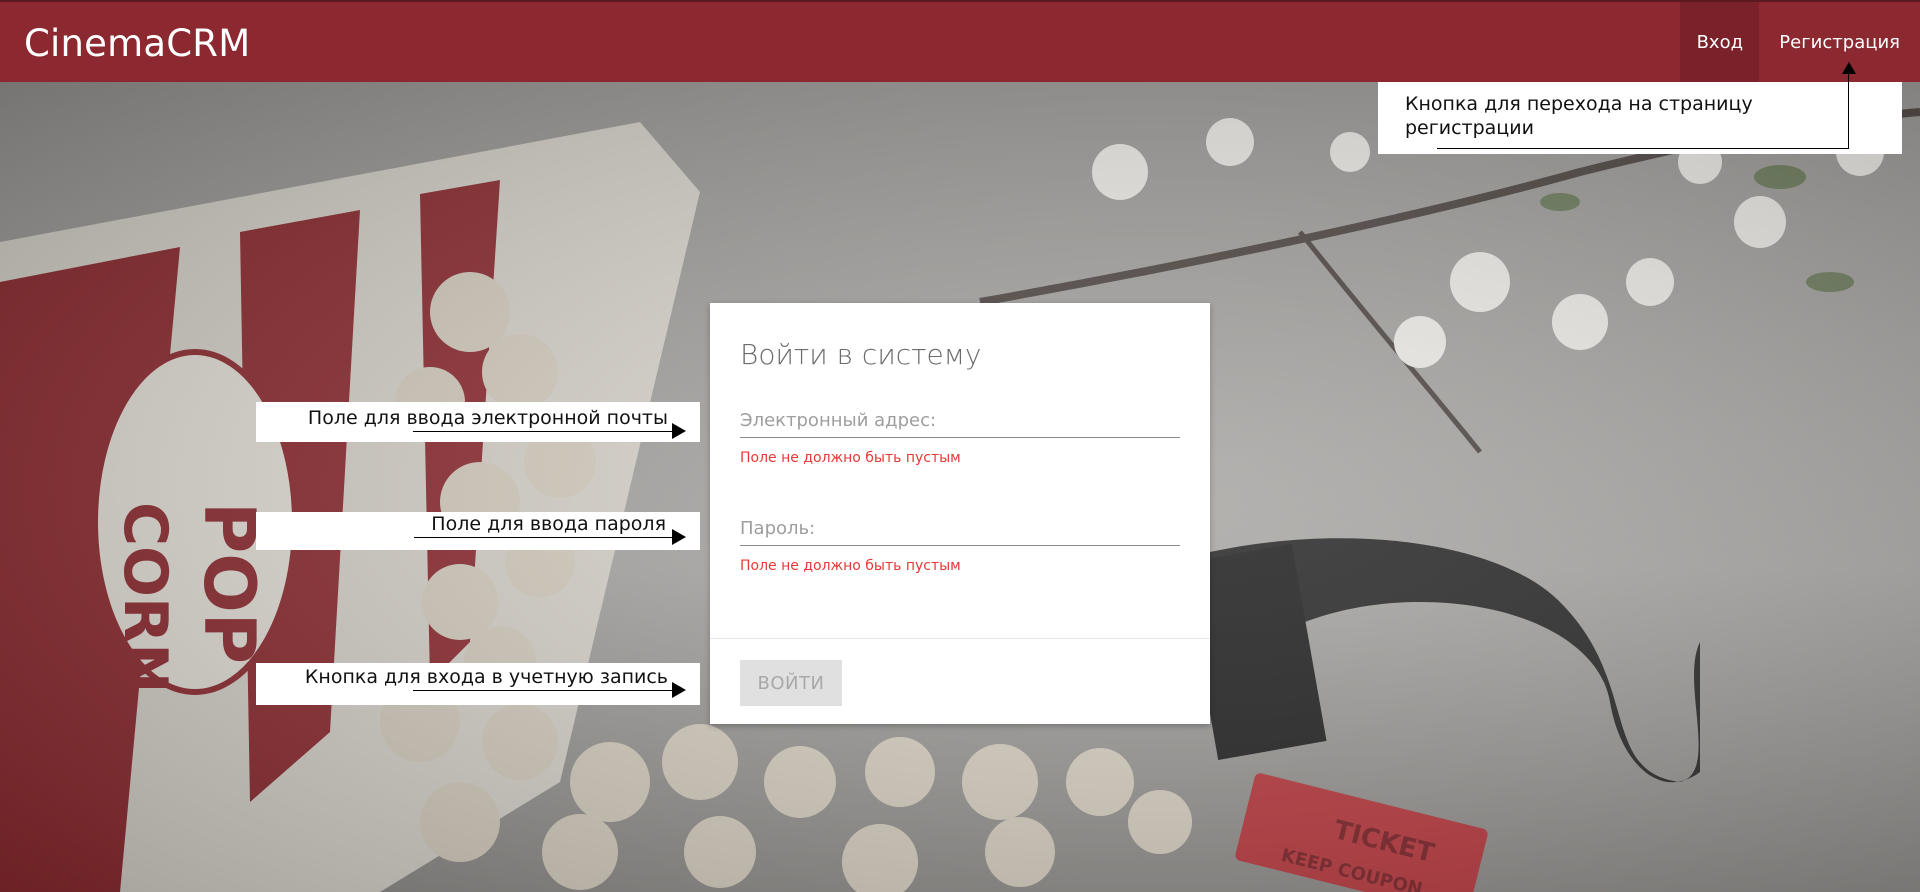  I want to click on top-navbar: CinemaCRM Вход Регистрация, so click(960, 41).